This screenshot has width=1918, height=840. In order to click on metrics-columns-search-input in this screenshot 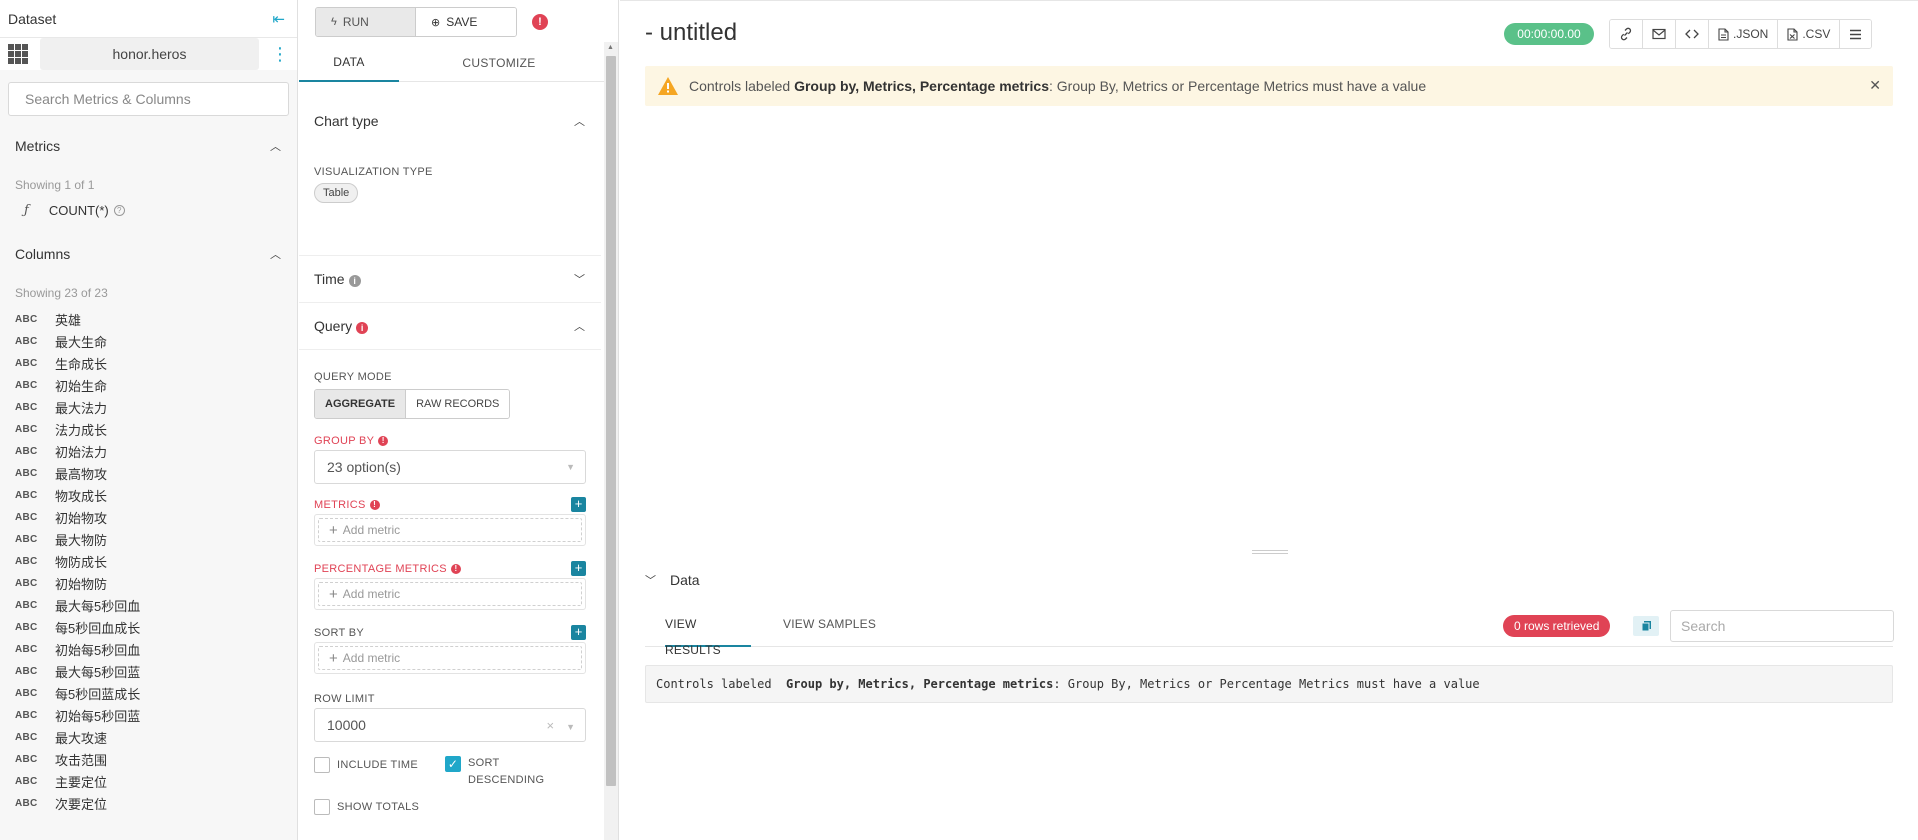, I will do `click(148, 99)`.